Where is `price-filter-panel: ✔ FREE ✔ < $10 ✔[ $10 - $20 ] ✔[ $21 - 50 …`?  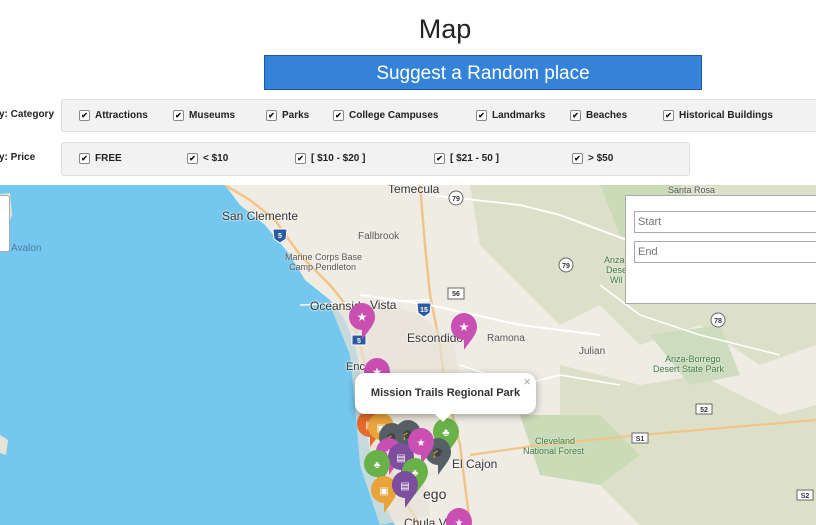 price-filter-panel: ✔ FREE ✔ < $10 ✔[ $10 - $20 ] ✔[ $21 - 50 … is located at coordinates (375, 159).